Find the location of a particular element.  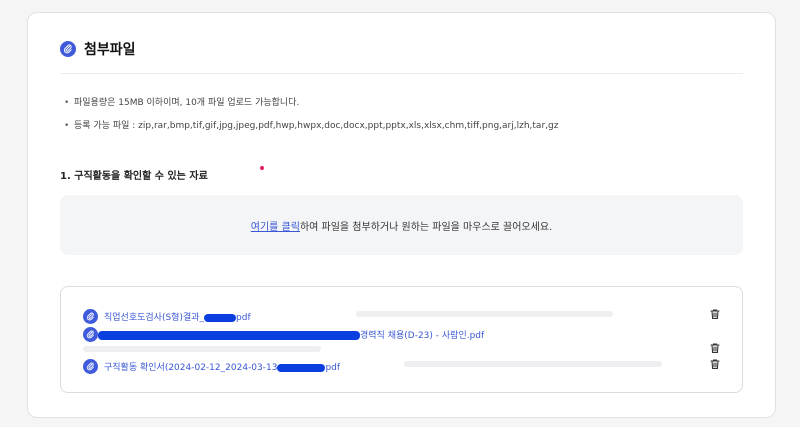

section-title: 첨부파일 is located at coordinates (110, 50).